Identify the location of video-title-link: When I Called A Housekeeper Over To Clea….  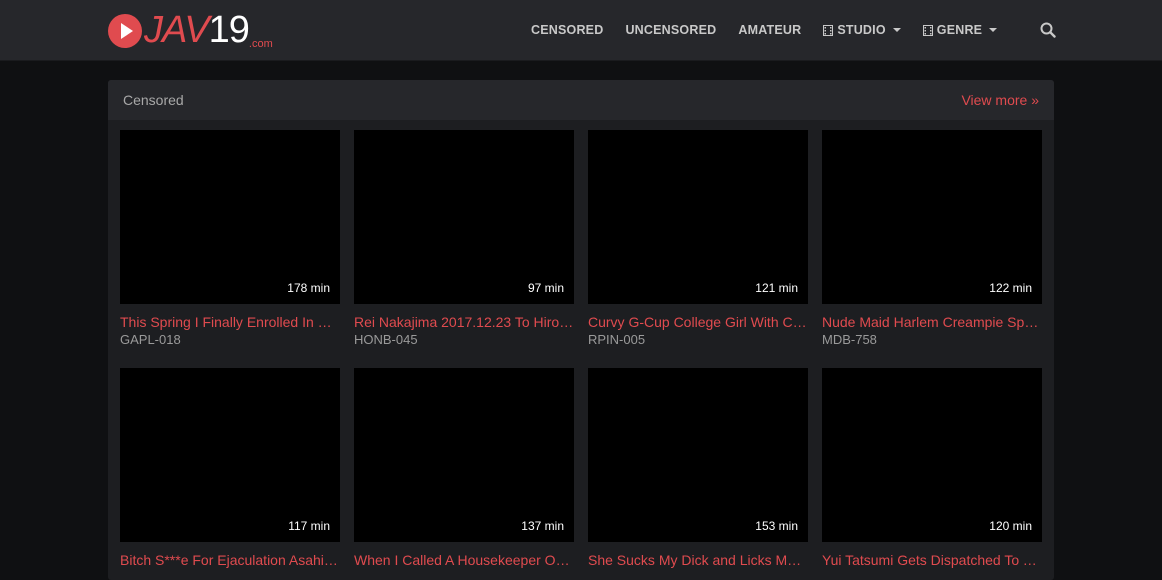
(464, 560).